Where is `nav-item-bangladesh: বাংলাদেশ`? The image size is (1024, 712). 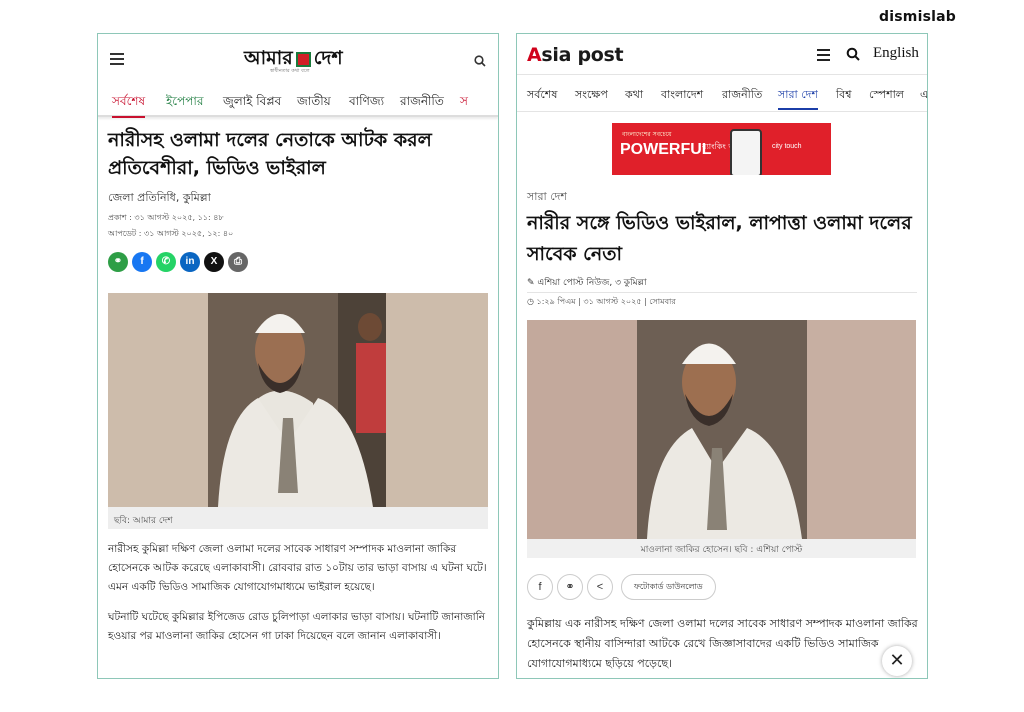 nav-item-bangladesh: বাংলাদেশ is located at coordinates (682, 95).